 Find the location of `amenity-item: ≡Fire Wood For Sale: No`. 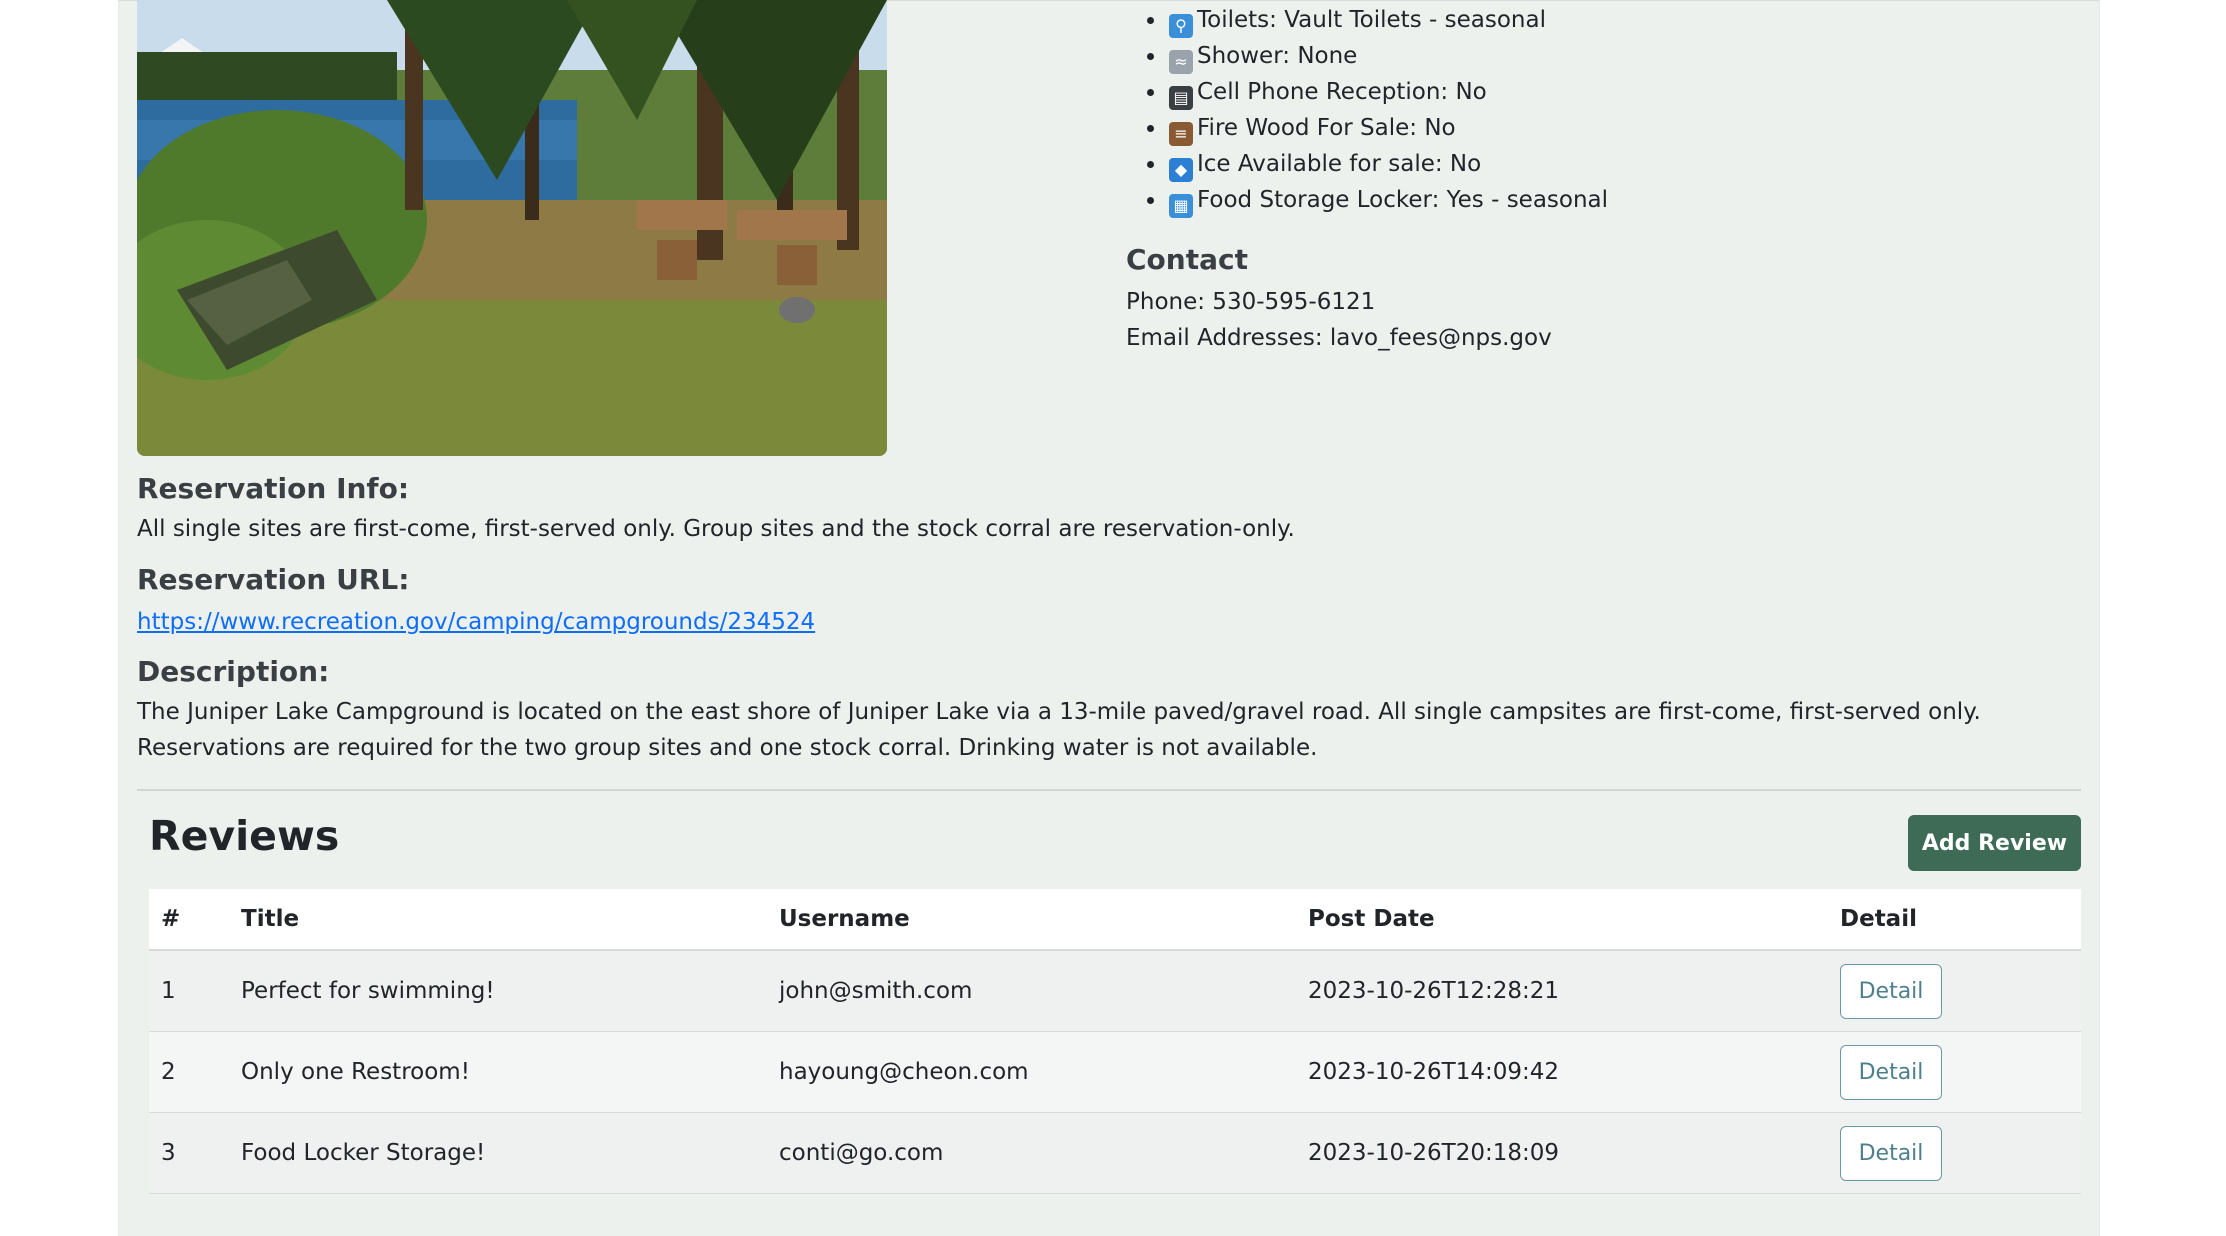

amenity-item: ≡Fire Wood For Sale: No is located at coordinates (1387, 128).